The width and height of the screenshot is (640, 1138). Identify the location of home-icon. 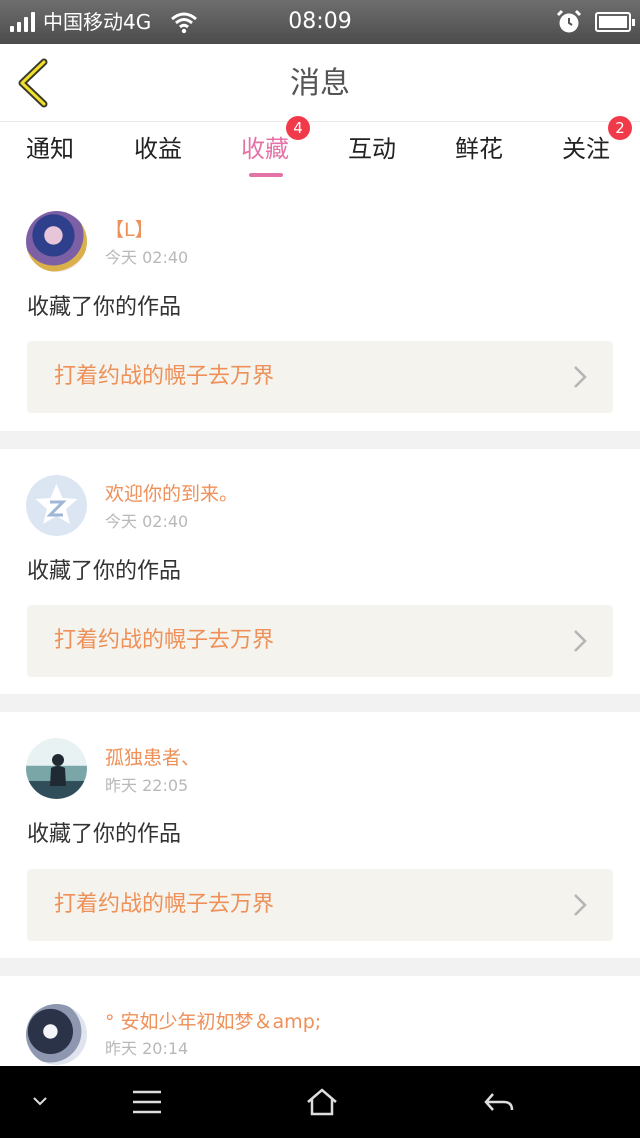
(322, 1102).